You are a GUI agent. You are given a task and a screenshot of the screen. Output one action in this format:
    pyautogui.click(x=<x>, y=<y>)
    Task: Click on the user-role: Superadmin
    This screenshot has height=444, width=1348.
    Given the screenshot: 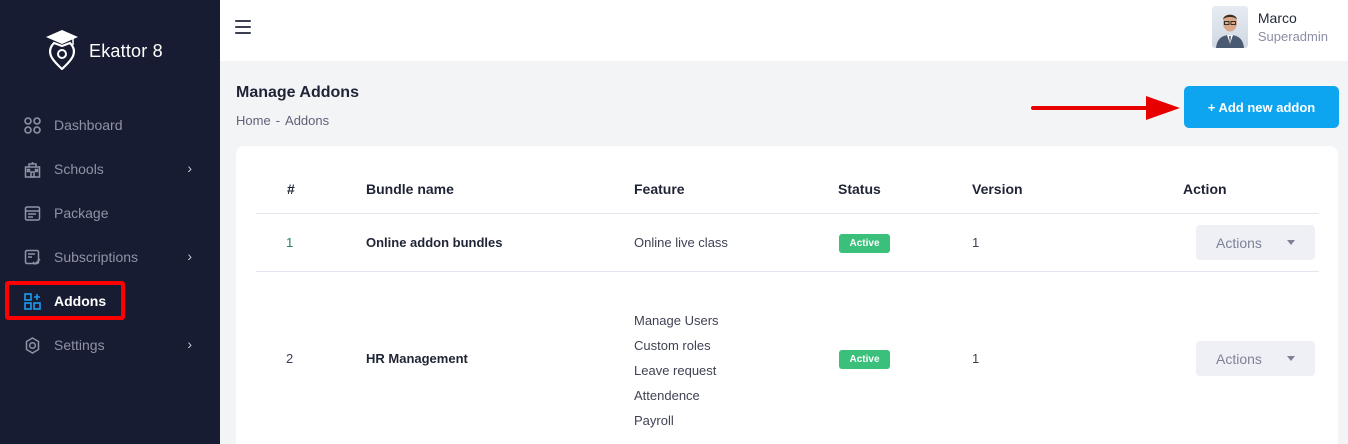 What is the action you would take?
    pyautogui.click(x=1292, y=36)
    